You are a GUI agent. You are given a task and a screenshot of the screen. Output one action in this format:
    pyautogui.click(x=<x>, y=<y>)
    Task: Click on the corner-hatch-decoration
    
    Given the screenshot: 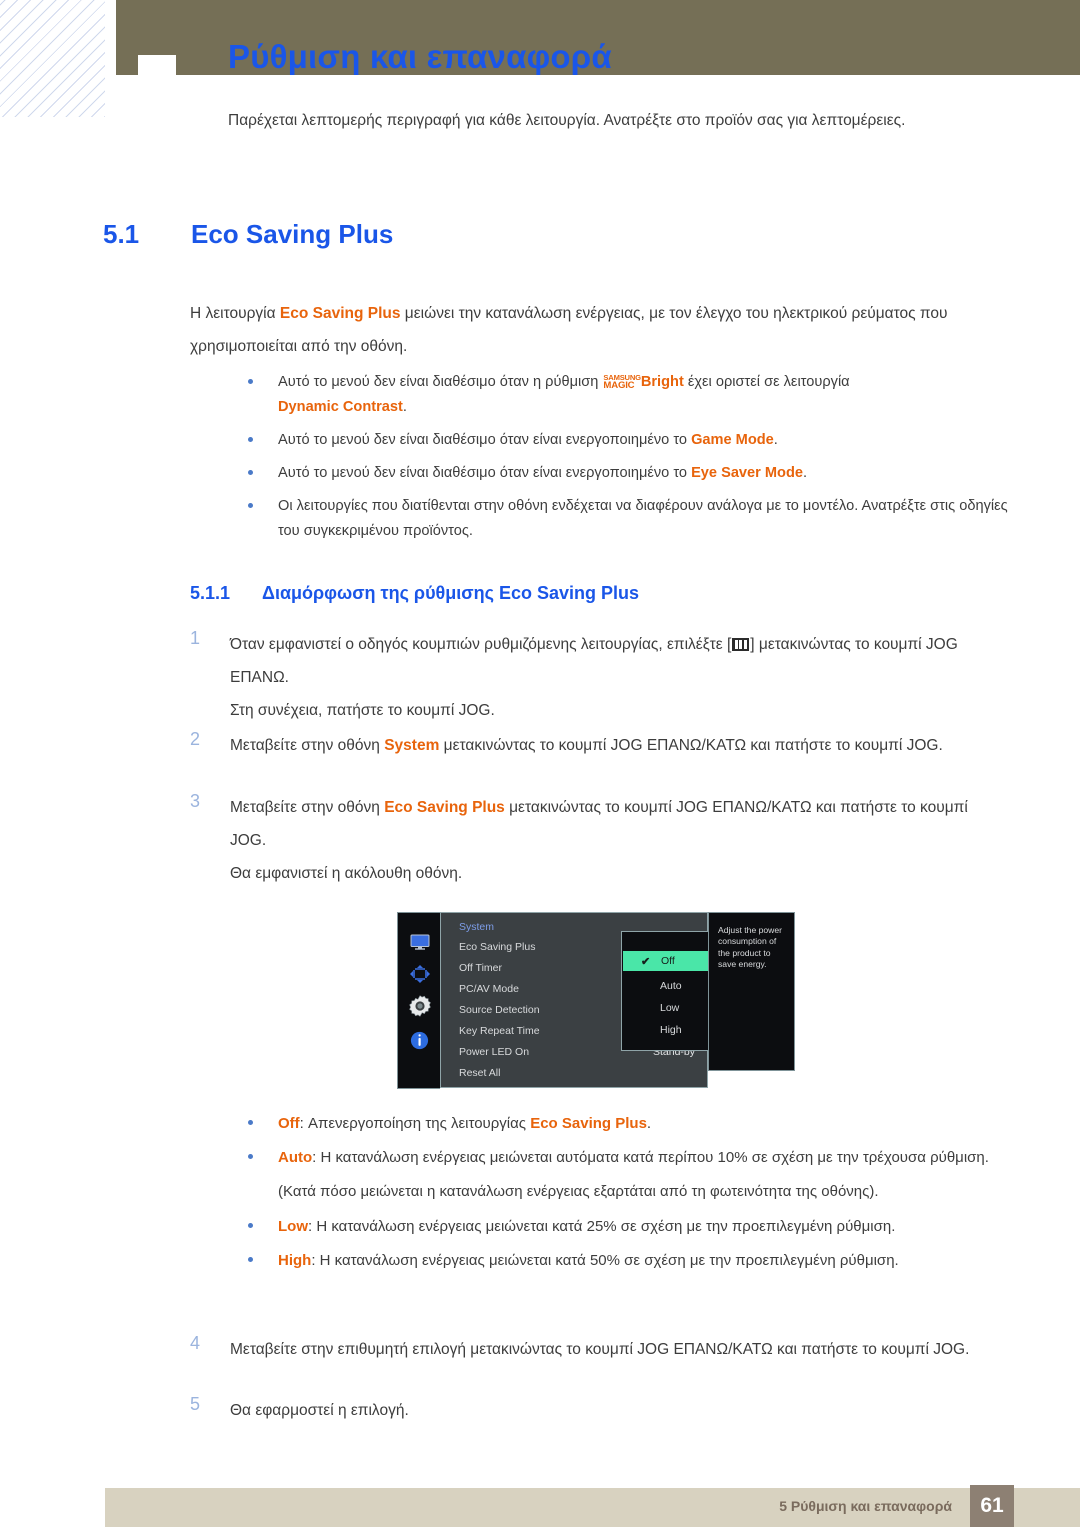 What is the action you would take?
    pyautogui.click(x=52, y=58)
    